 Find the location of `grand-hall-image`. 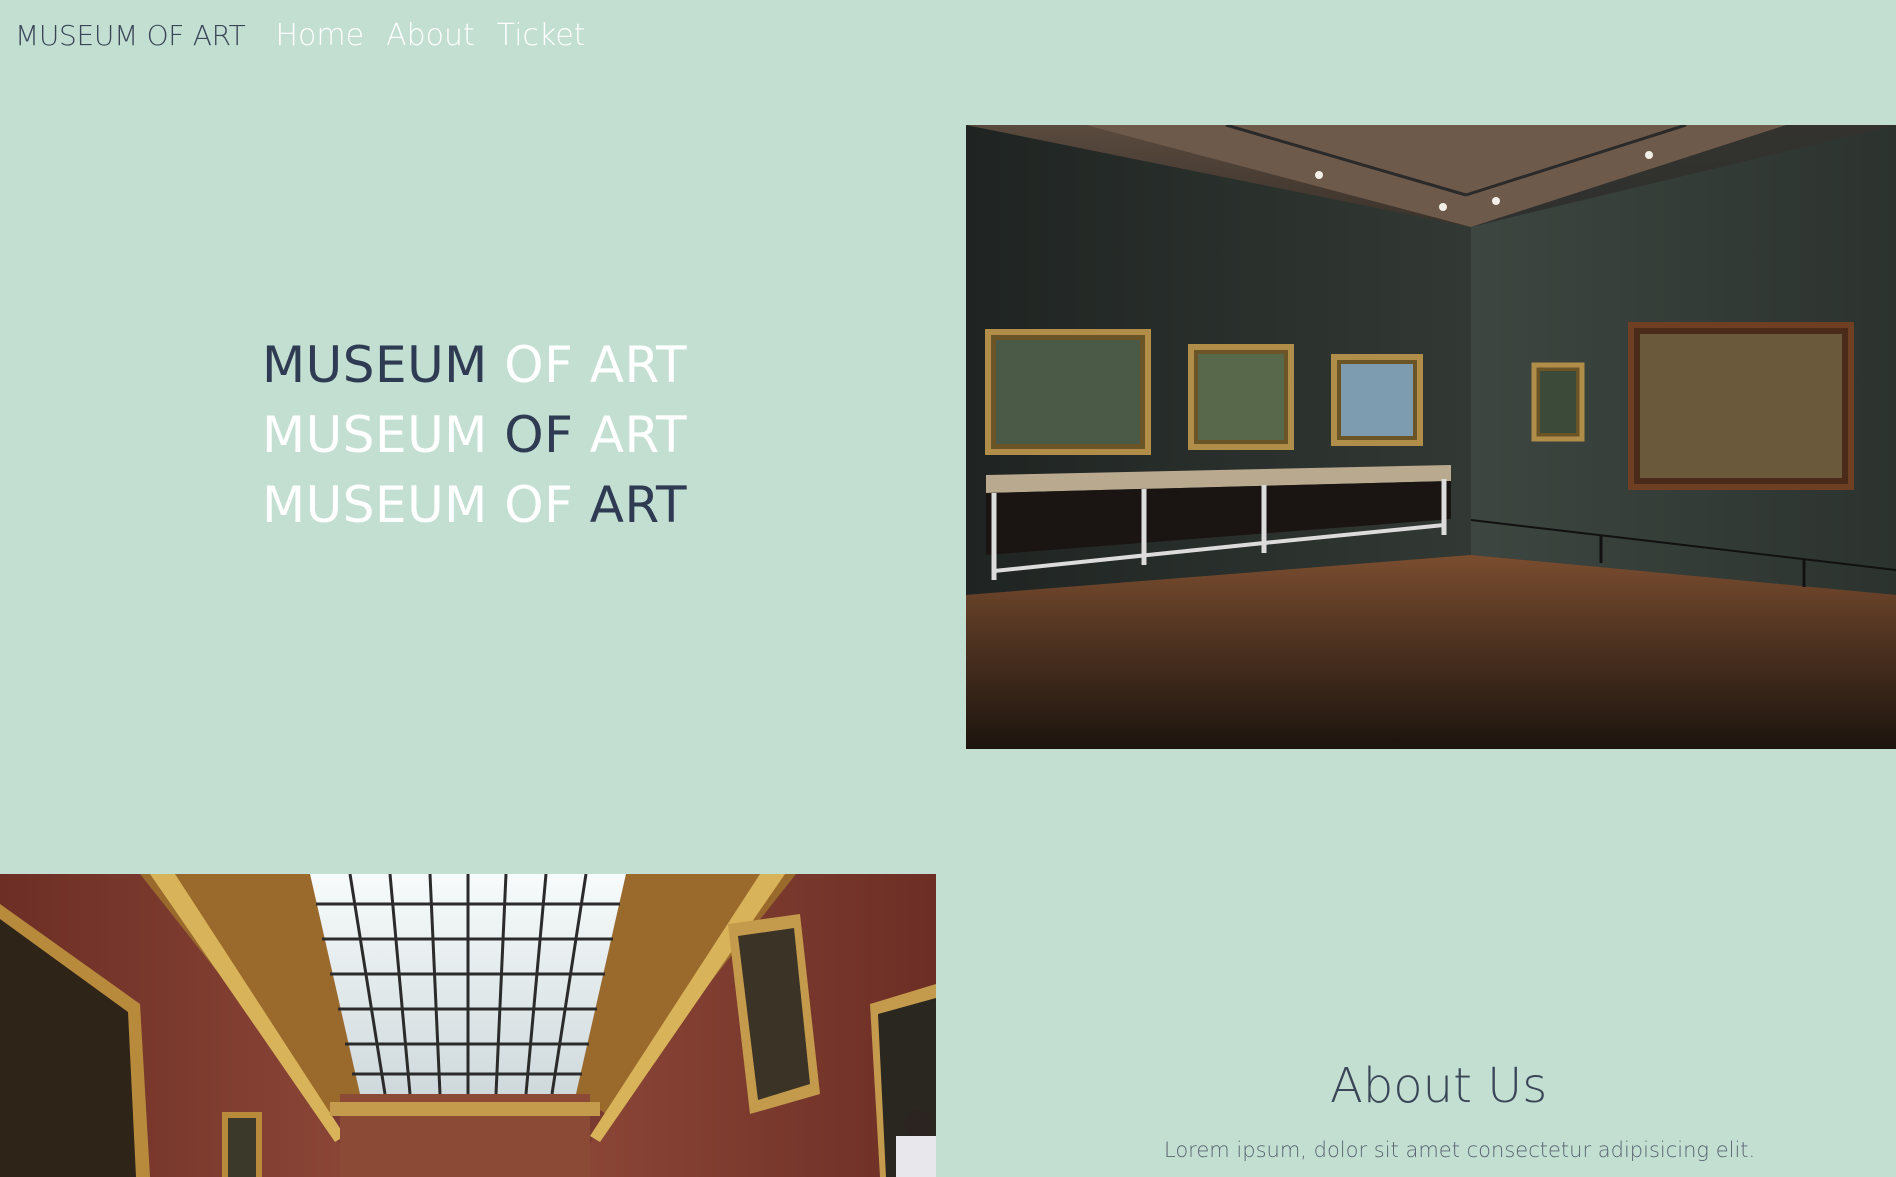

grand-hall-image is located at coordinates (468, 1025).